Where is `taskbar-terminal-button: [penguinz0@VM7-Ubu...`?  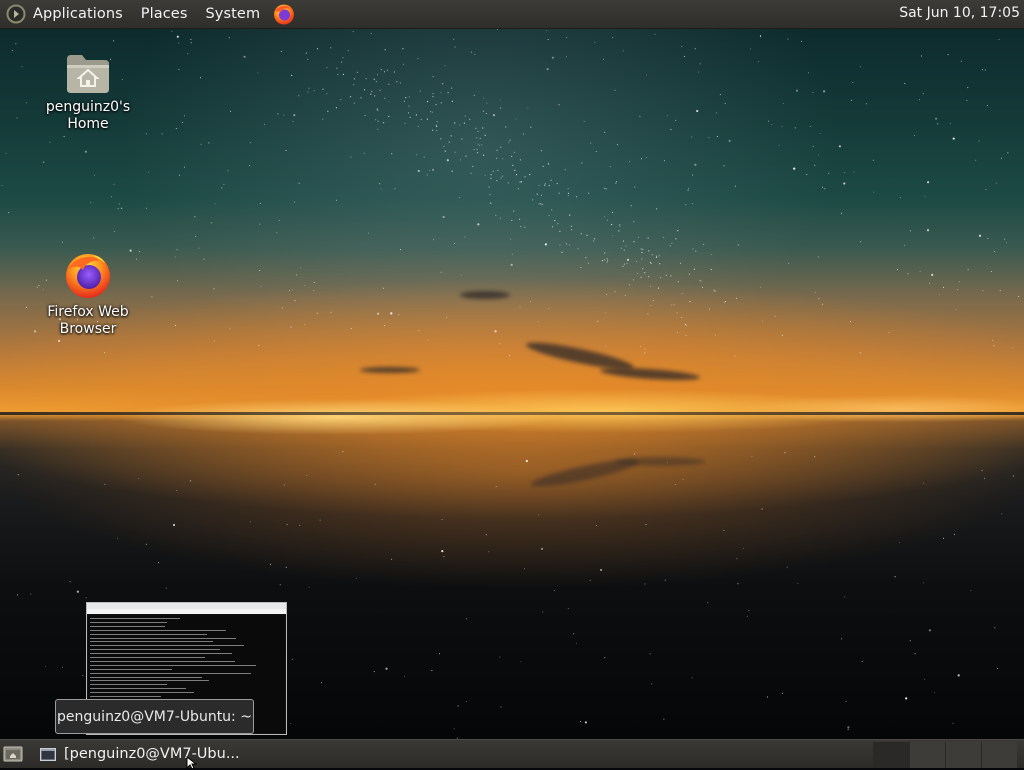 taskbar-terminal-button: [penguinz0@VM7-Ubu... is located at coordinates (139, 754).